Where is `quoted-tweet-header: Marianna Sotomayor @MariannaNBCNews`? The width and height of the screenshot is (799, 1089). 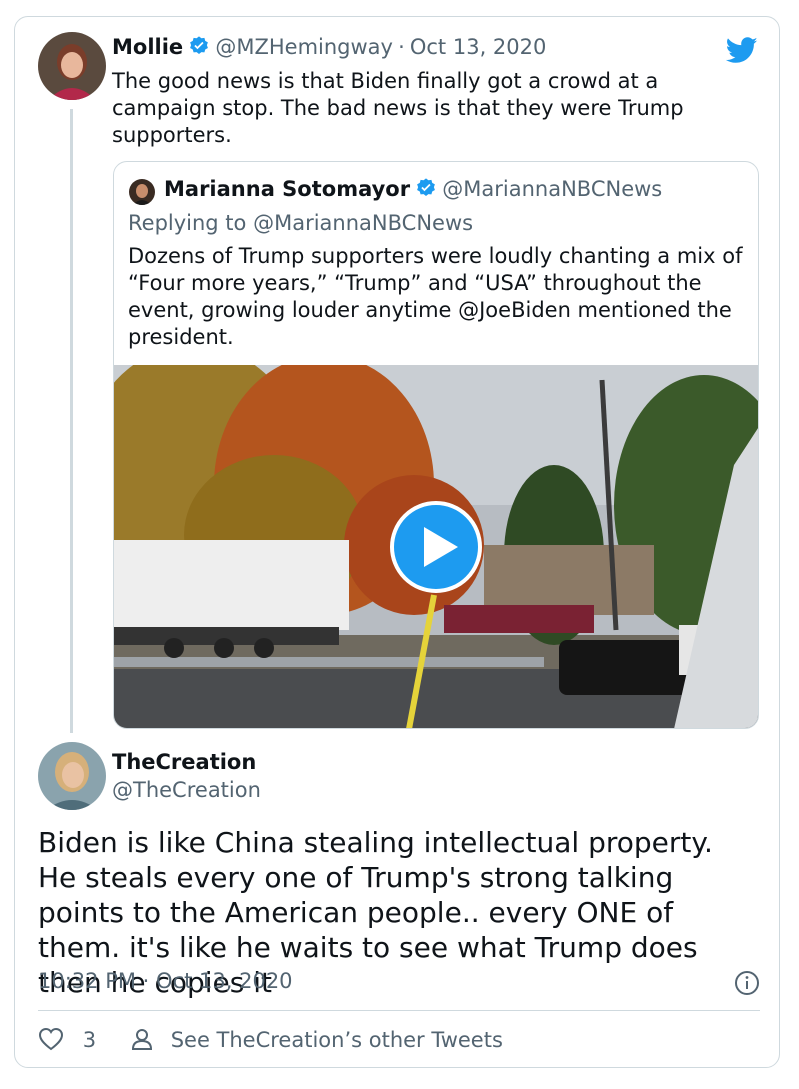 quoted-tweet-header: Marianna Sotomayor @MariannaNBCNews is located at coordinates (413, 190).